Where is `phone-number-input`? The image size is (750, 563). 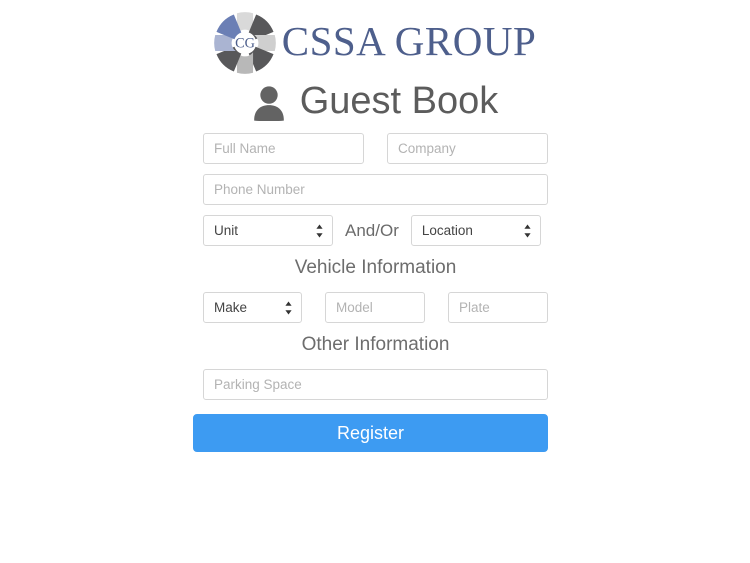
phone-number-input is located at coordinates (375, 189).